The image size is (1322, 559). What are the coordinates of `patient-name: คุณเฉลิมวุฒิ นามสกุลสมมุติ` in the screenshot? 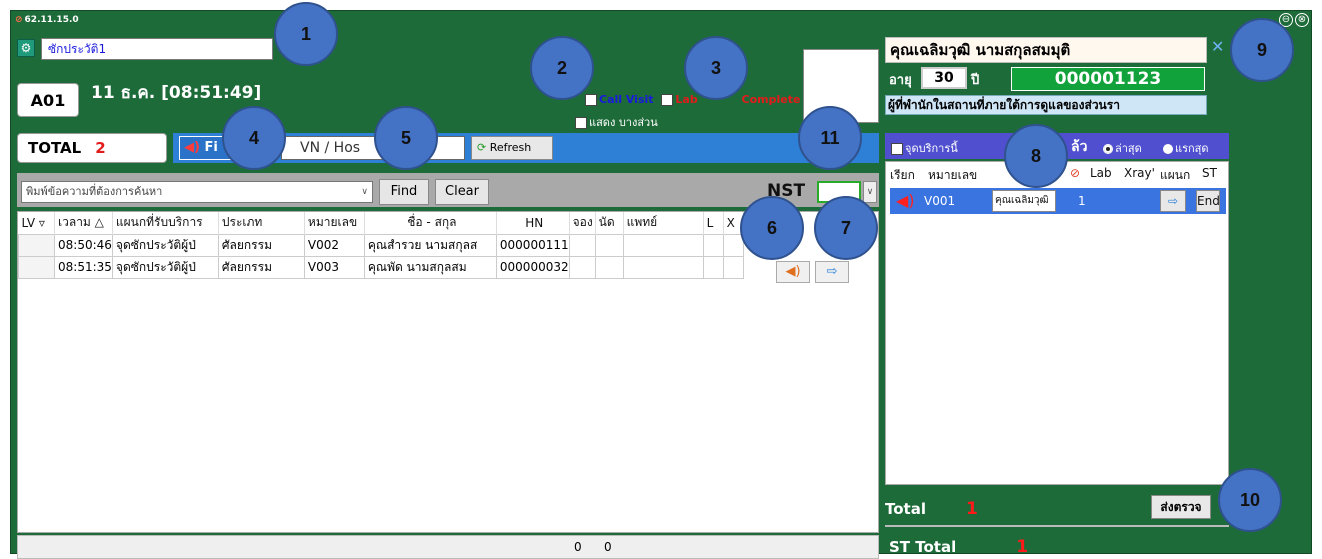 It's located at (1046, 50).